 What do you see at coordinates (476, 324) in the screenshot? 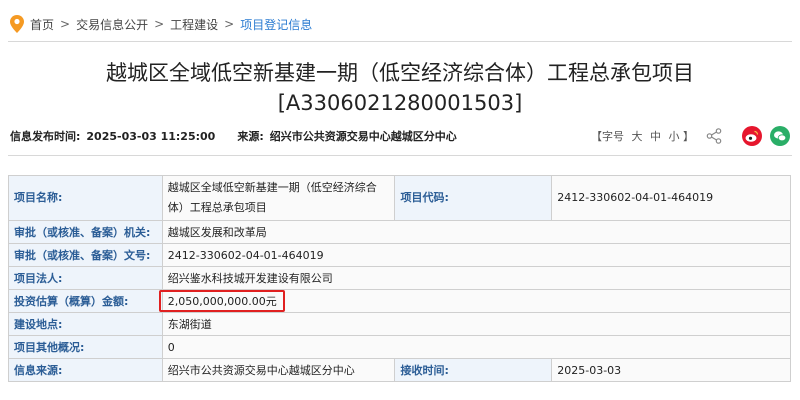
I see `construction-site-value: 东湖街道` at bounding box center [476, 324].